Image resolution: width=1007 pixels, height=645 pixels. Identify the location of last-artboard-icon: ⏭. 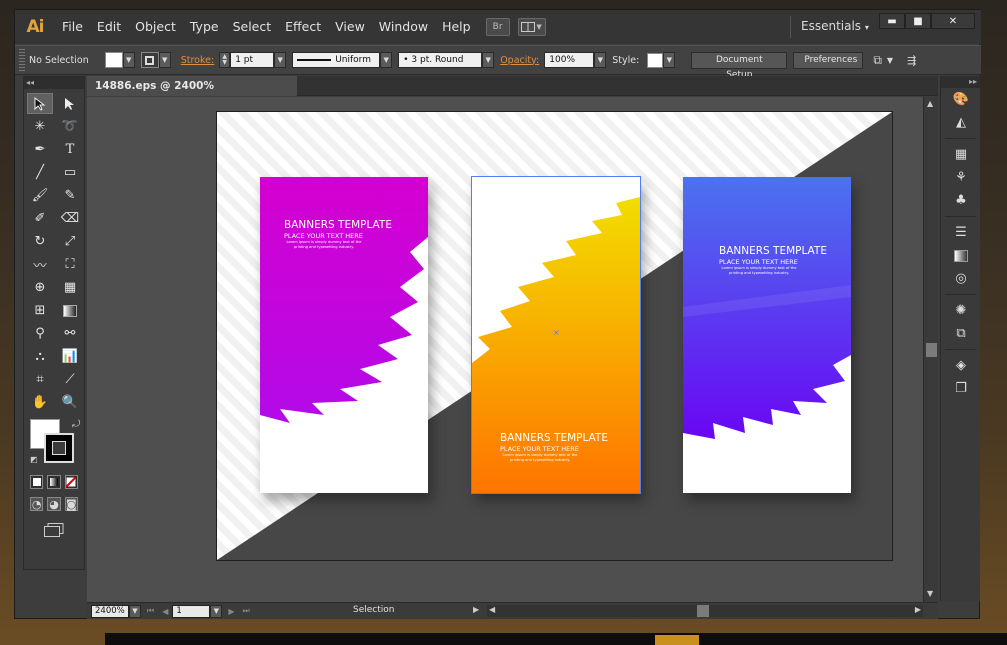
(246, 611).